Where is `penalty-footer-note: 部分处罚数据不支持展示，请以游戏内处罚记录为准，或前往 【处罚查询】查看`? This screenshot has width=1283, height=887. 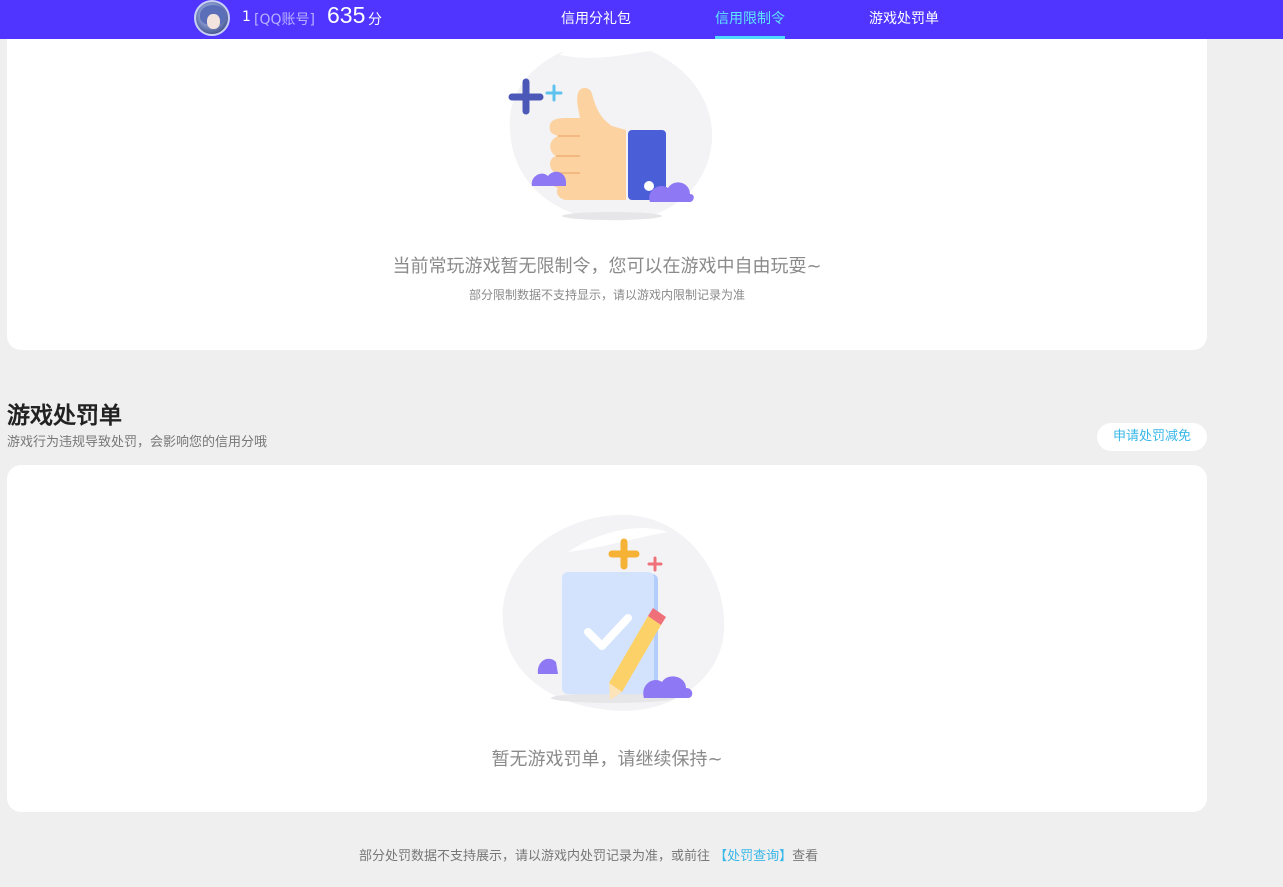 penalty-footer-note: 部分处罚数据不支持展示，请以游戏内处罚记录为准，或前往 【处罚查询】查看 is located at coordinates (588, 854).